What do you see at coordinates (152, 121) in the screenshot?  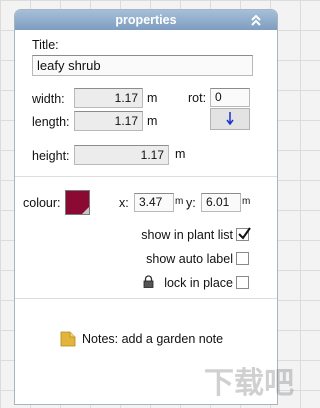 I see `length-unit: m` at bounding box center [152, 121].